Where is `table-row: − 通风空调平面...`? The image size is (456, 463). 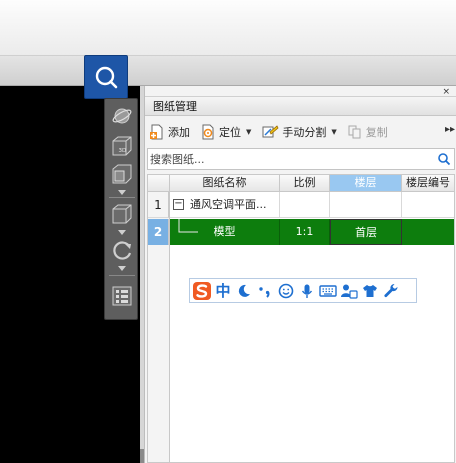
table-row: − 通风空调平面... is located at coordinates (225, 205).